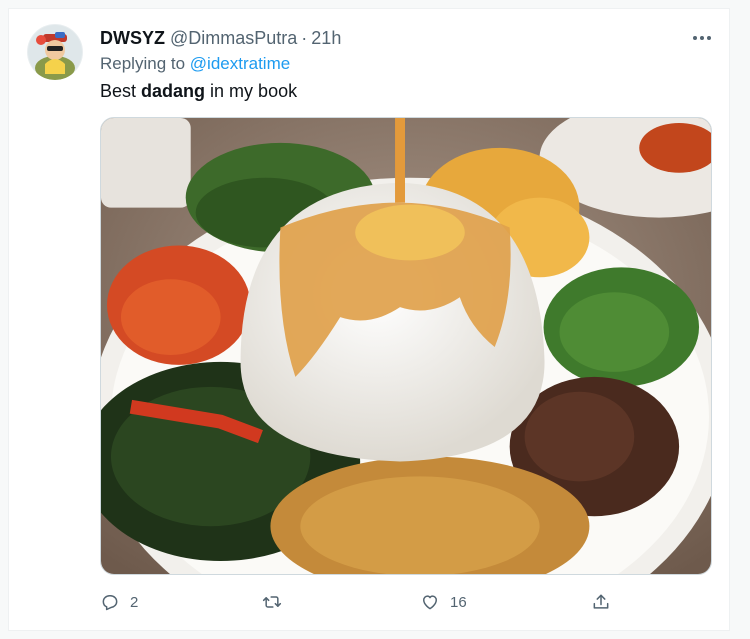 This screenshot has width=750, height=639. What do you see at coordinates (326, 38) in the screenshot?
I see `tweet-time: 21h` at bounding box center [326, 38].